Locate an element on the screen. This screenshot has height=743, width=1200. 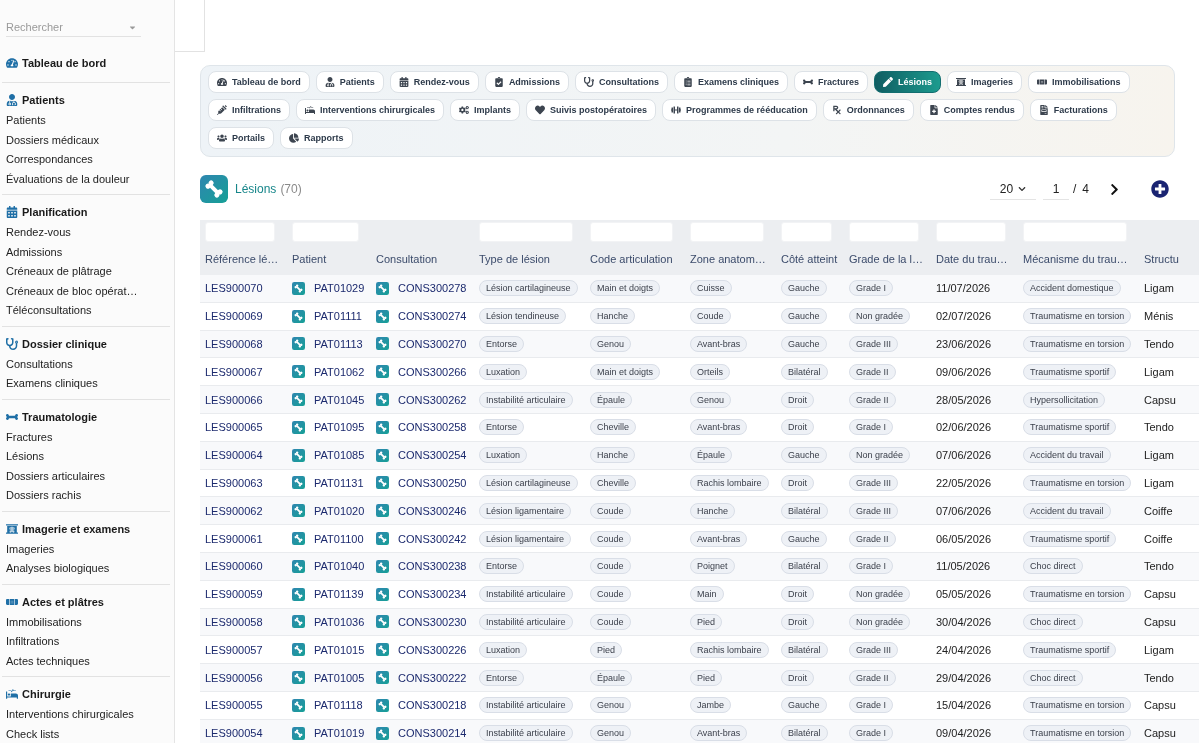
tab: Suivis postopératoires is located at coordinates (591, 110).